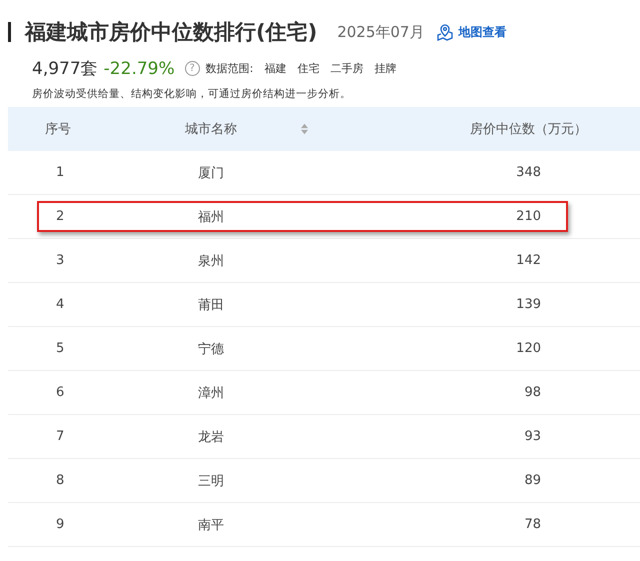 The image size is (640, 561). What do you see at coordinates (139, 68) in the screenshot?
I see `price-change: -22.79%` at bounding box center [139, 68].